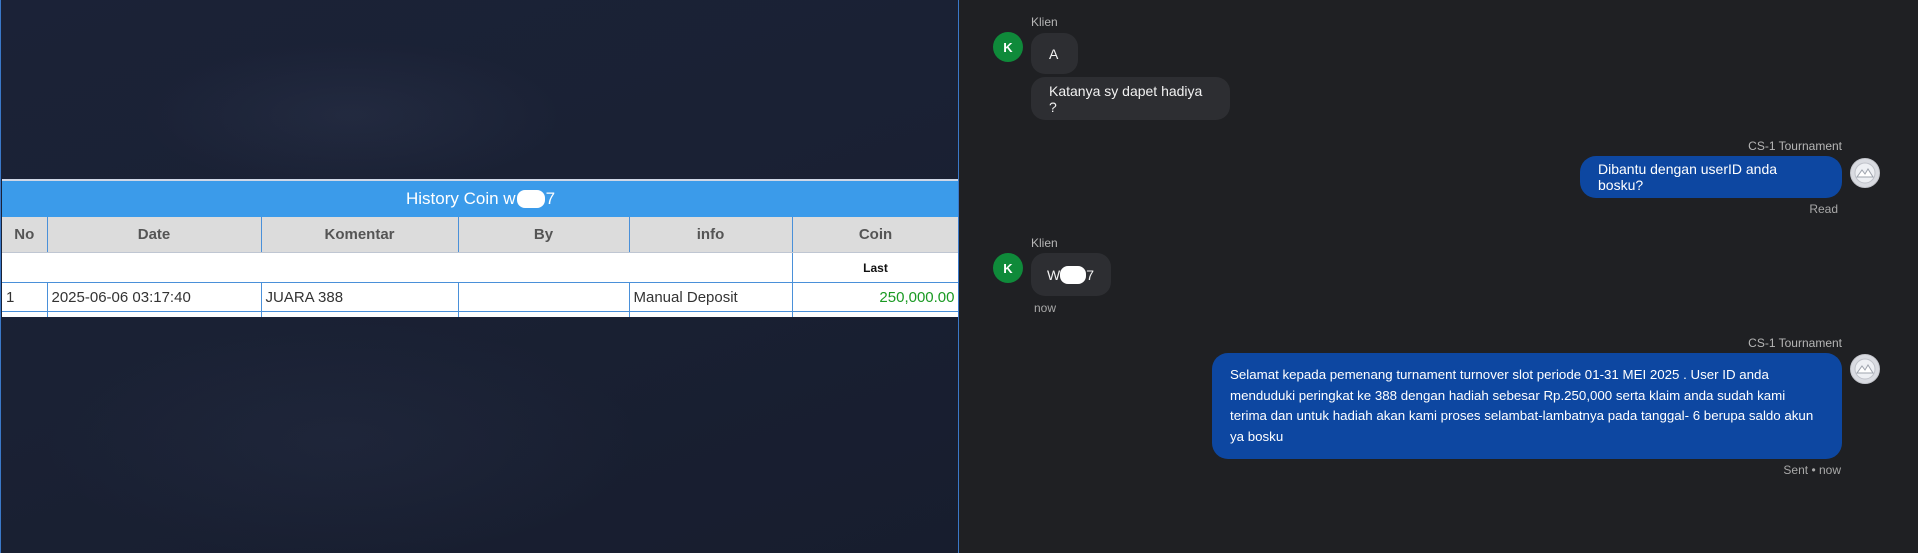  Describe the element at coordinates (154, 297) in the screenshot. I see `row-date: 2025-06-06 03:17:40` at that location.